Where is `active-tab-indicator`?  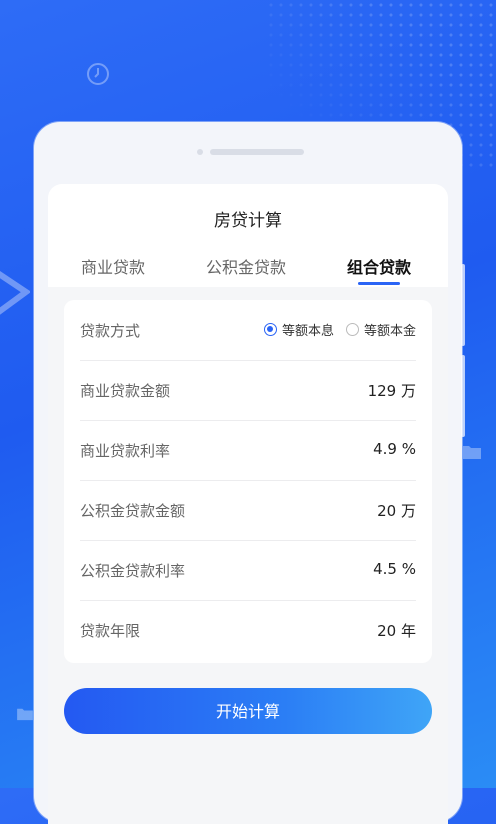
active-tab-indicator is located at coordinates (379, 283).